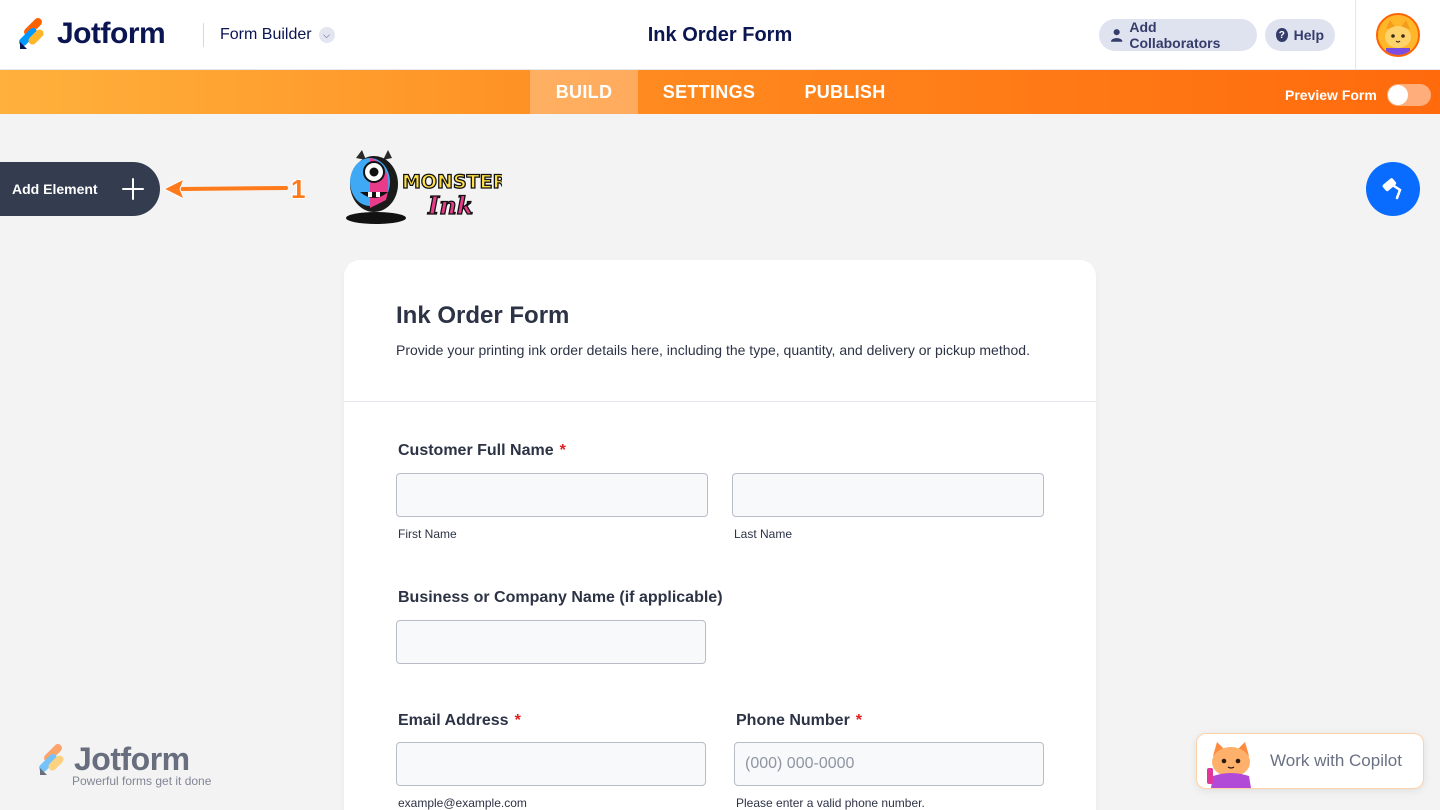  Describe the element at coordinates (793, 720) in the screenshot. I see `phone-label-text: Phone Number` at that location.